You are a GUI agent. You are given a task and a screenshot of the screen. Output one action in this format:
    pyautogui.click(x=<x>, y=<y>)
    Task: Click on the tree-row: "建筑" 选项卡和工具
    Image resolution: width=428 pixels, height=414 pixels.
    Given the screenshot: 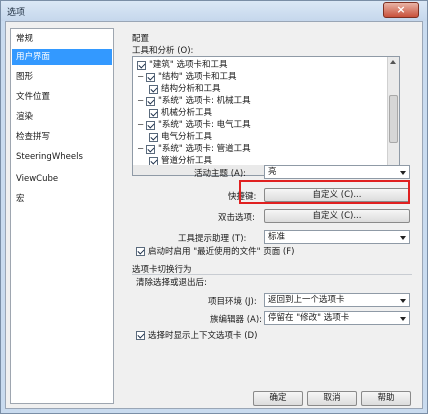 What is the action you would take?
    pyautogui.click(x=182, y=65)
    